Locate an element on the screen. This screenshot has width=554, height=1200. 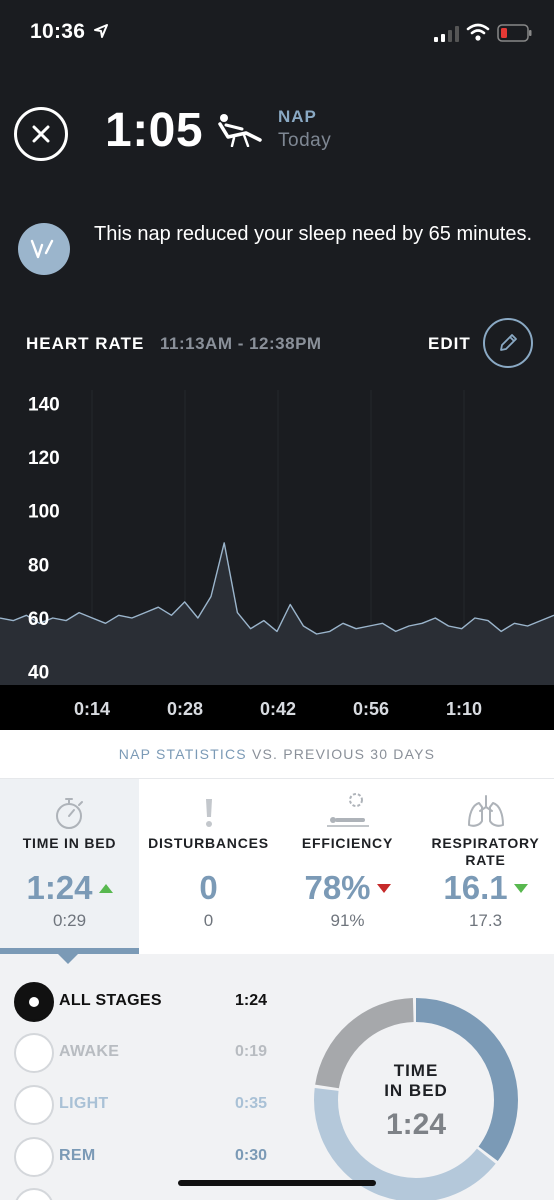
stat-label: EFFICIENCY is located at coordinates (347, 843).